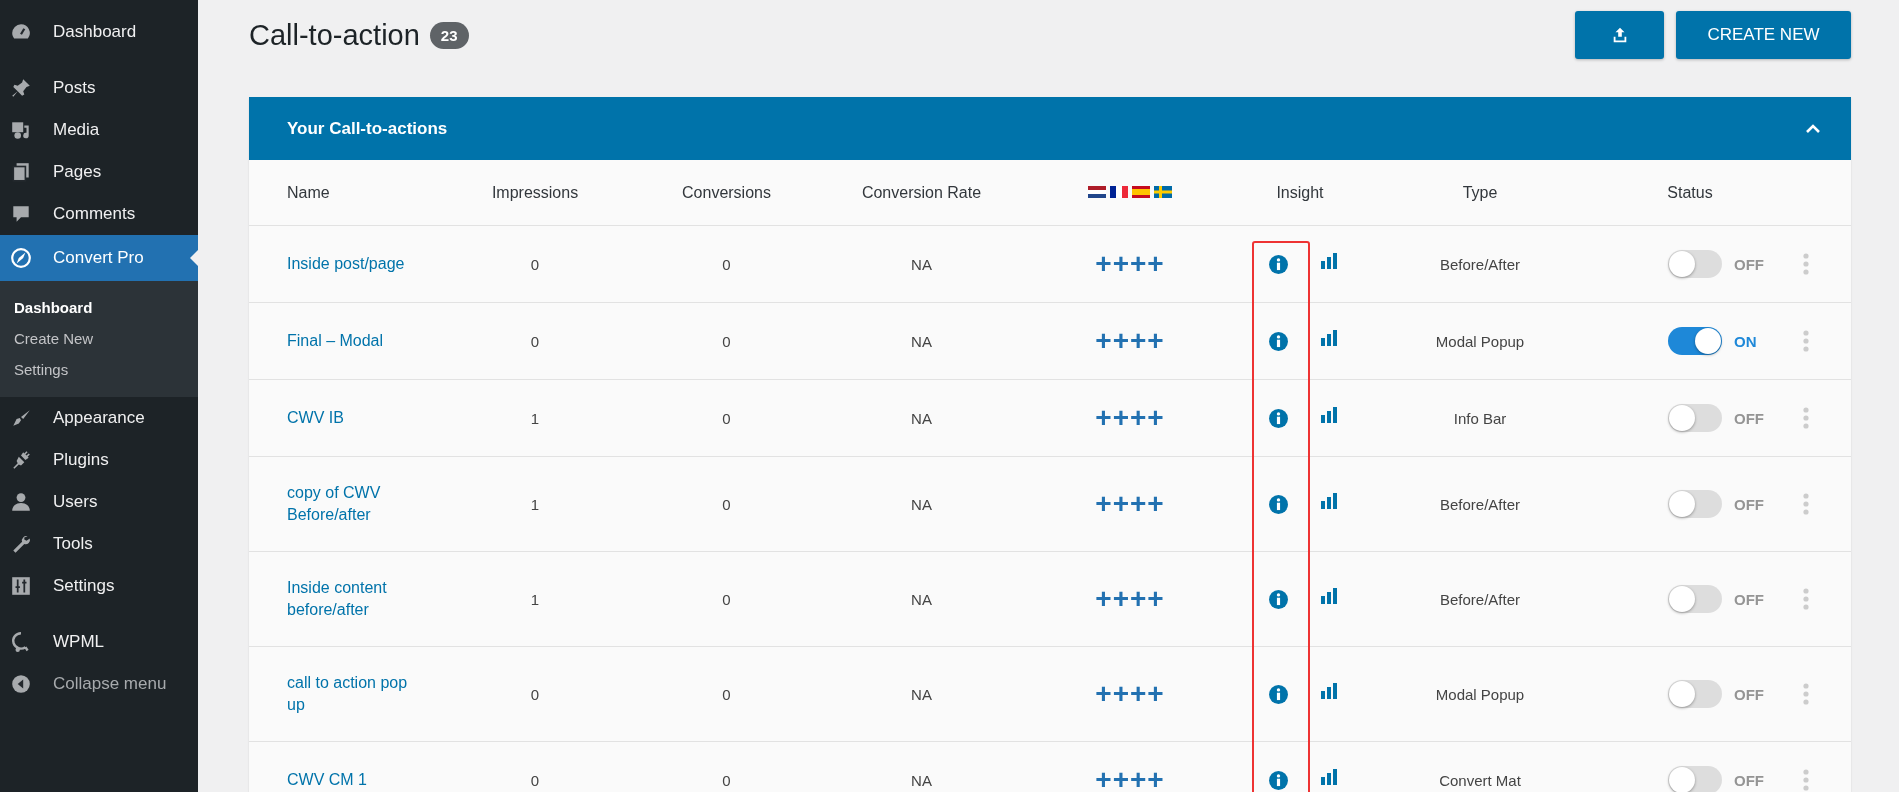 The width and height of the screenshot is (1899, 792). I want to click on pages-icon, so click(21, 172).